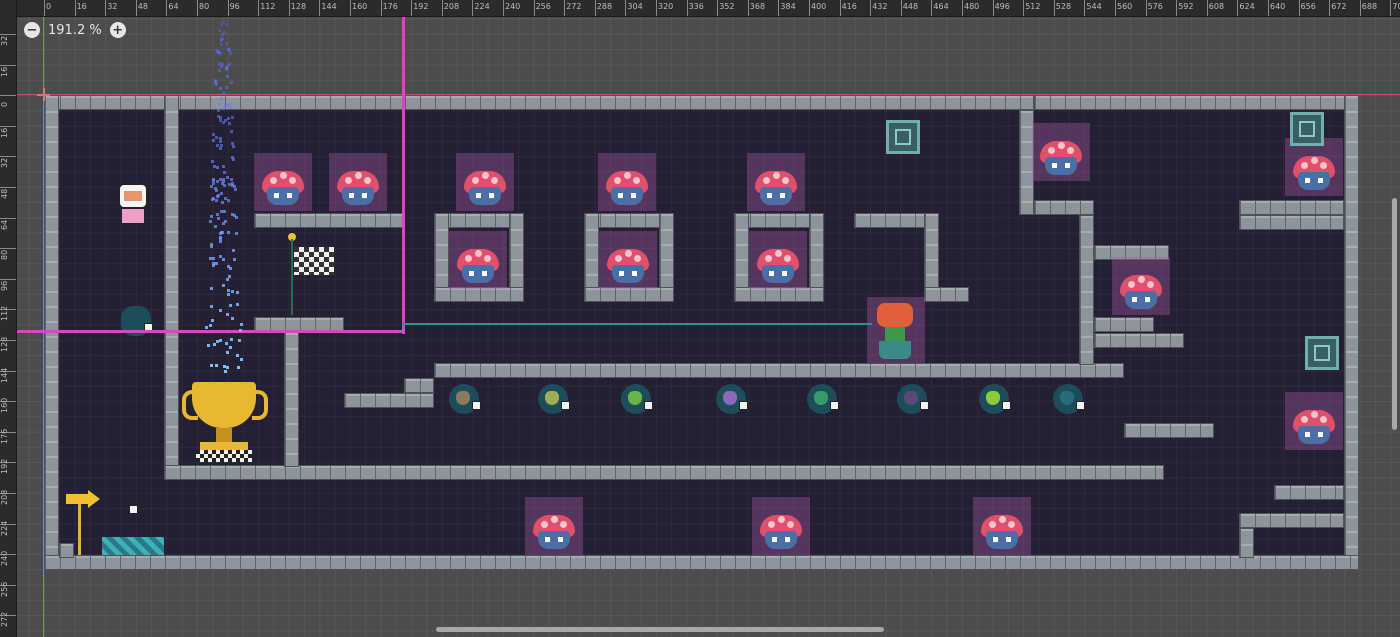 The height and width of the screenshot is (637, 1400). Describe the element at coordinates (210, 331) in the screenshot. I see `horizontal-guide` at that location.